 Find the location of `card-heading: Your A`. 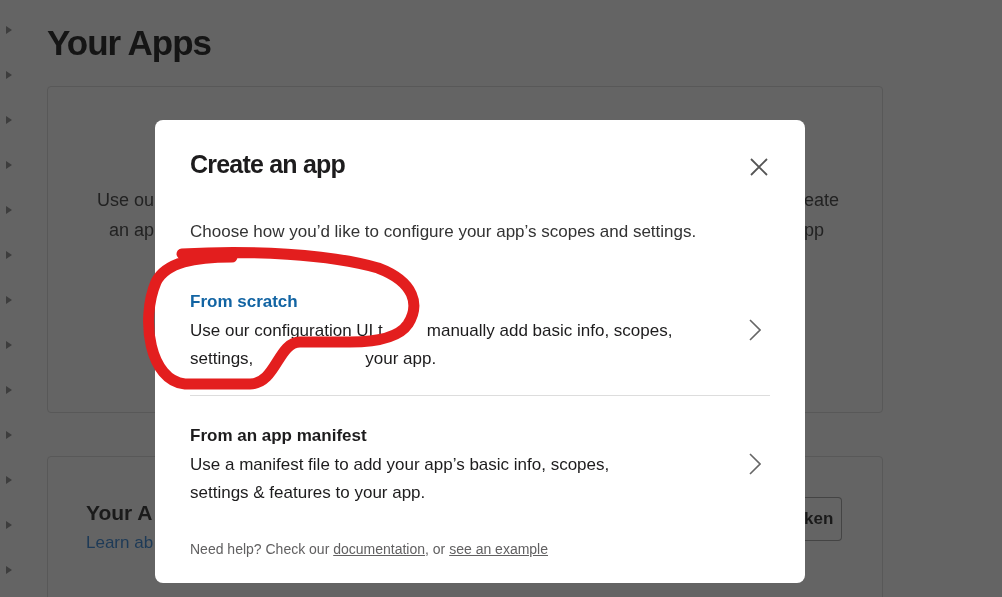

card-heading: Your A is located at coordinates (120, 513).